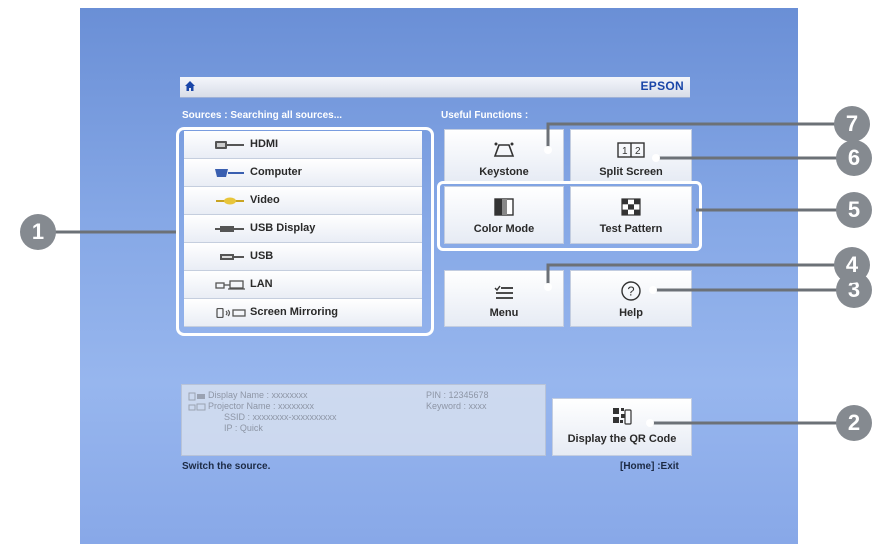  I want to click on callout-6: 6, so click(854, 158).